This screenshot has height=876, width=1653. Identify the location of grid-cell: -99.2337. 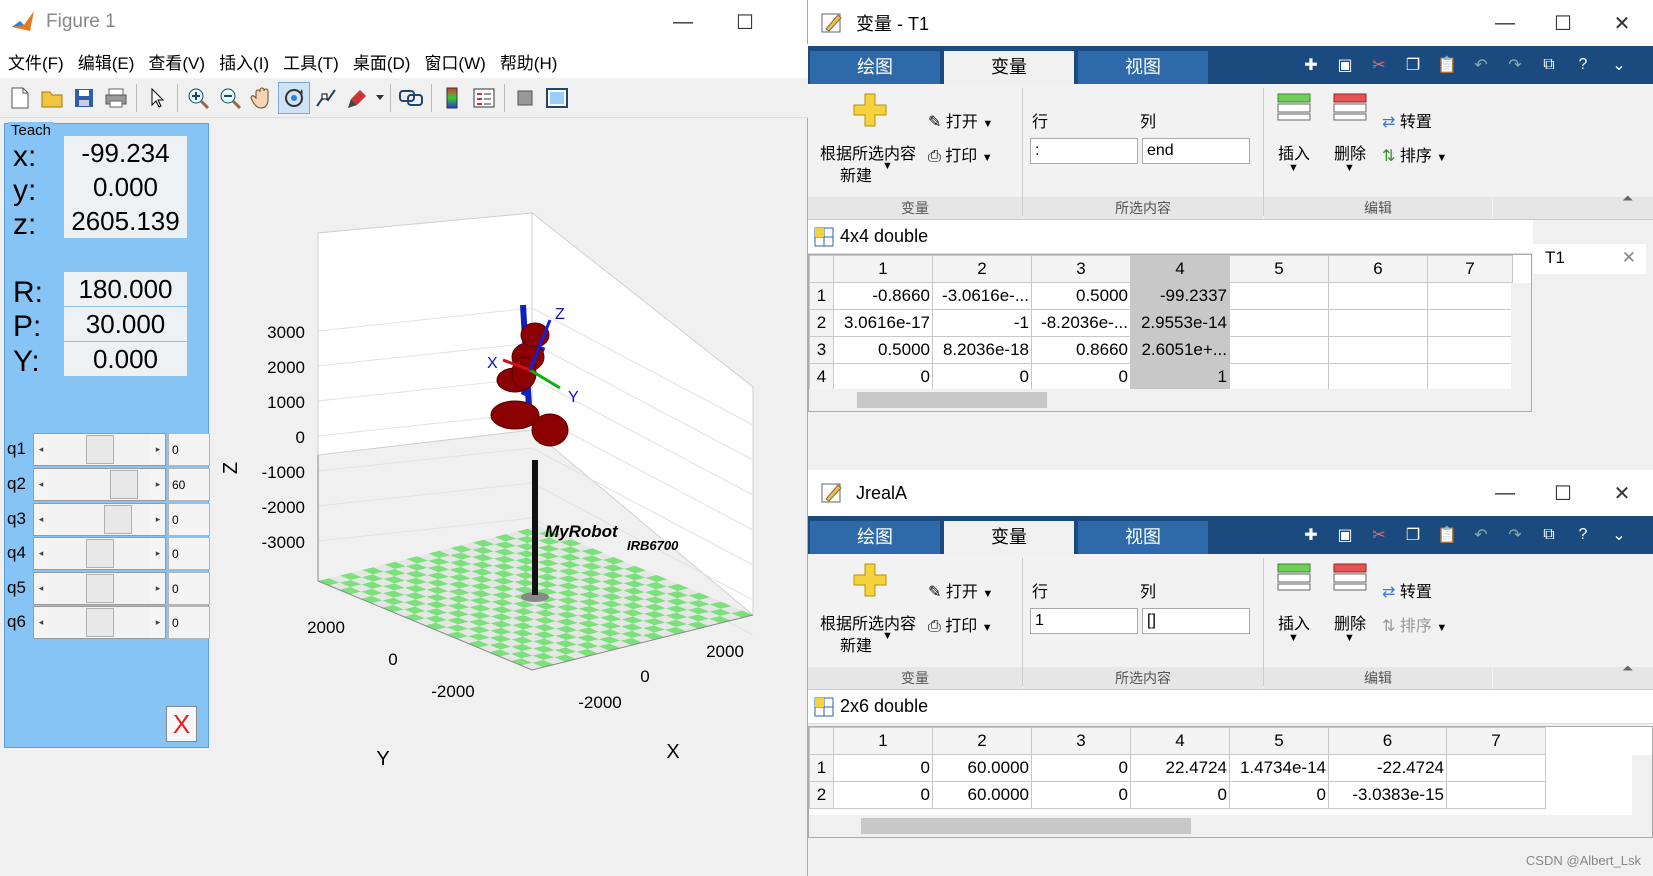
(1180, 296).